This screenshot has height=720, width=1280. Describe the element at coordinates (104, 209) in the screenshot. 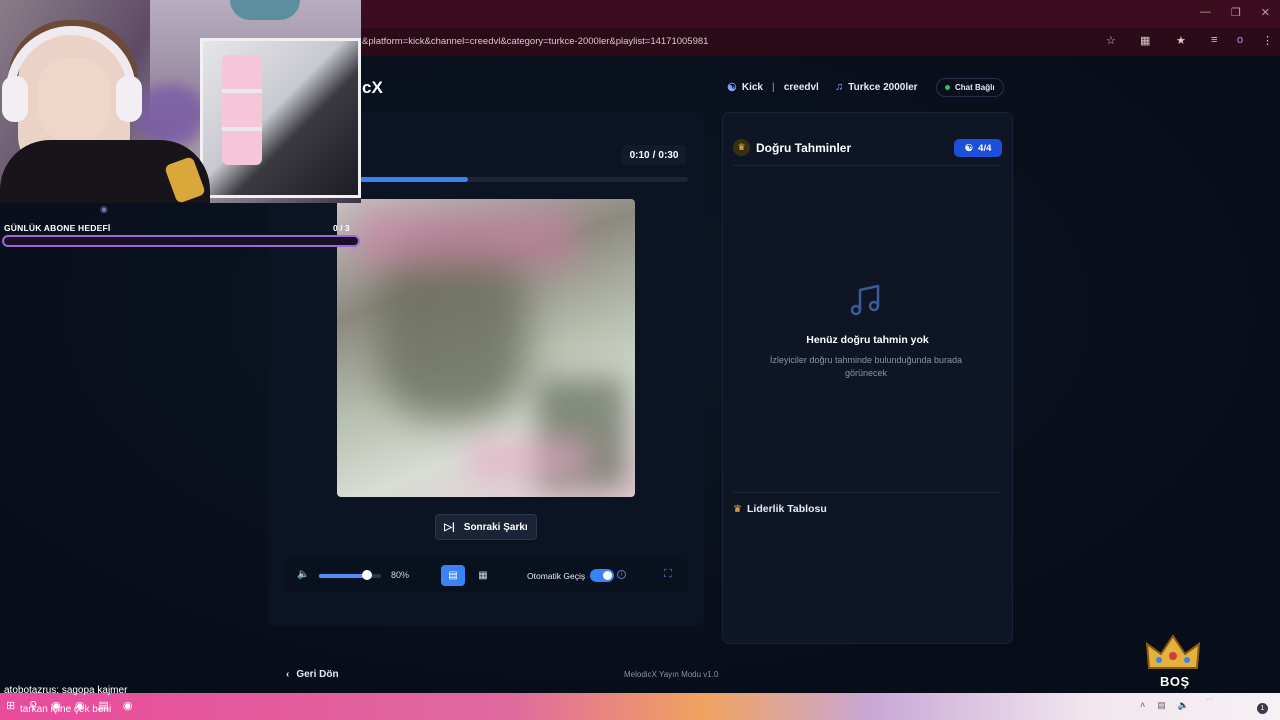

I see `stream-logo-icon: ◉` at that location.